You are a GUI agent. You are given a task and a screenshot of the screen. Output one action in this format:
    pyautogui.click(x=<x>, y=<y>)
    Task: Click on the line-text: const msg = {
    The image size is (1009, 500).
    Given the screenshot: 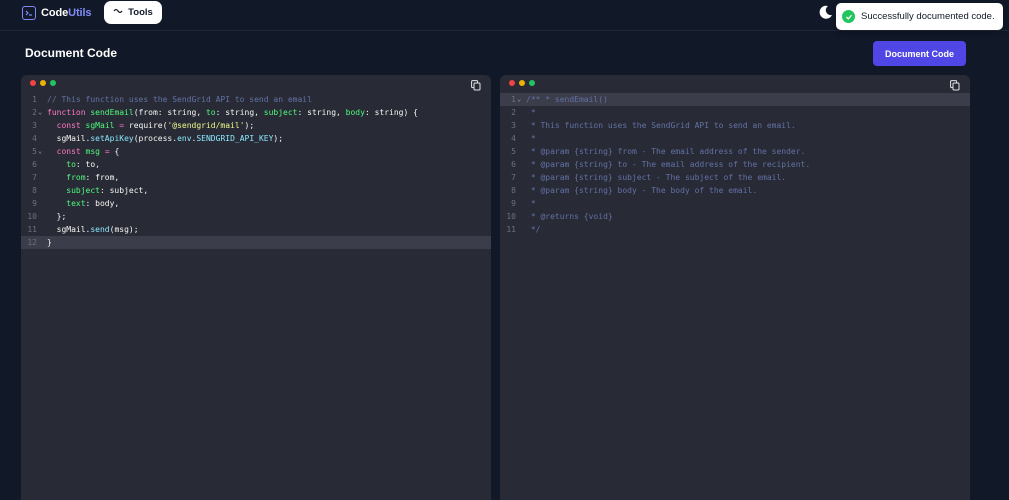 What is the action you would take?
    pyautogui.click(x=83, y=151)
    